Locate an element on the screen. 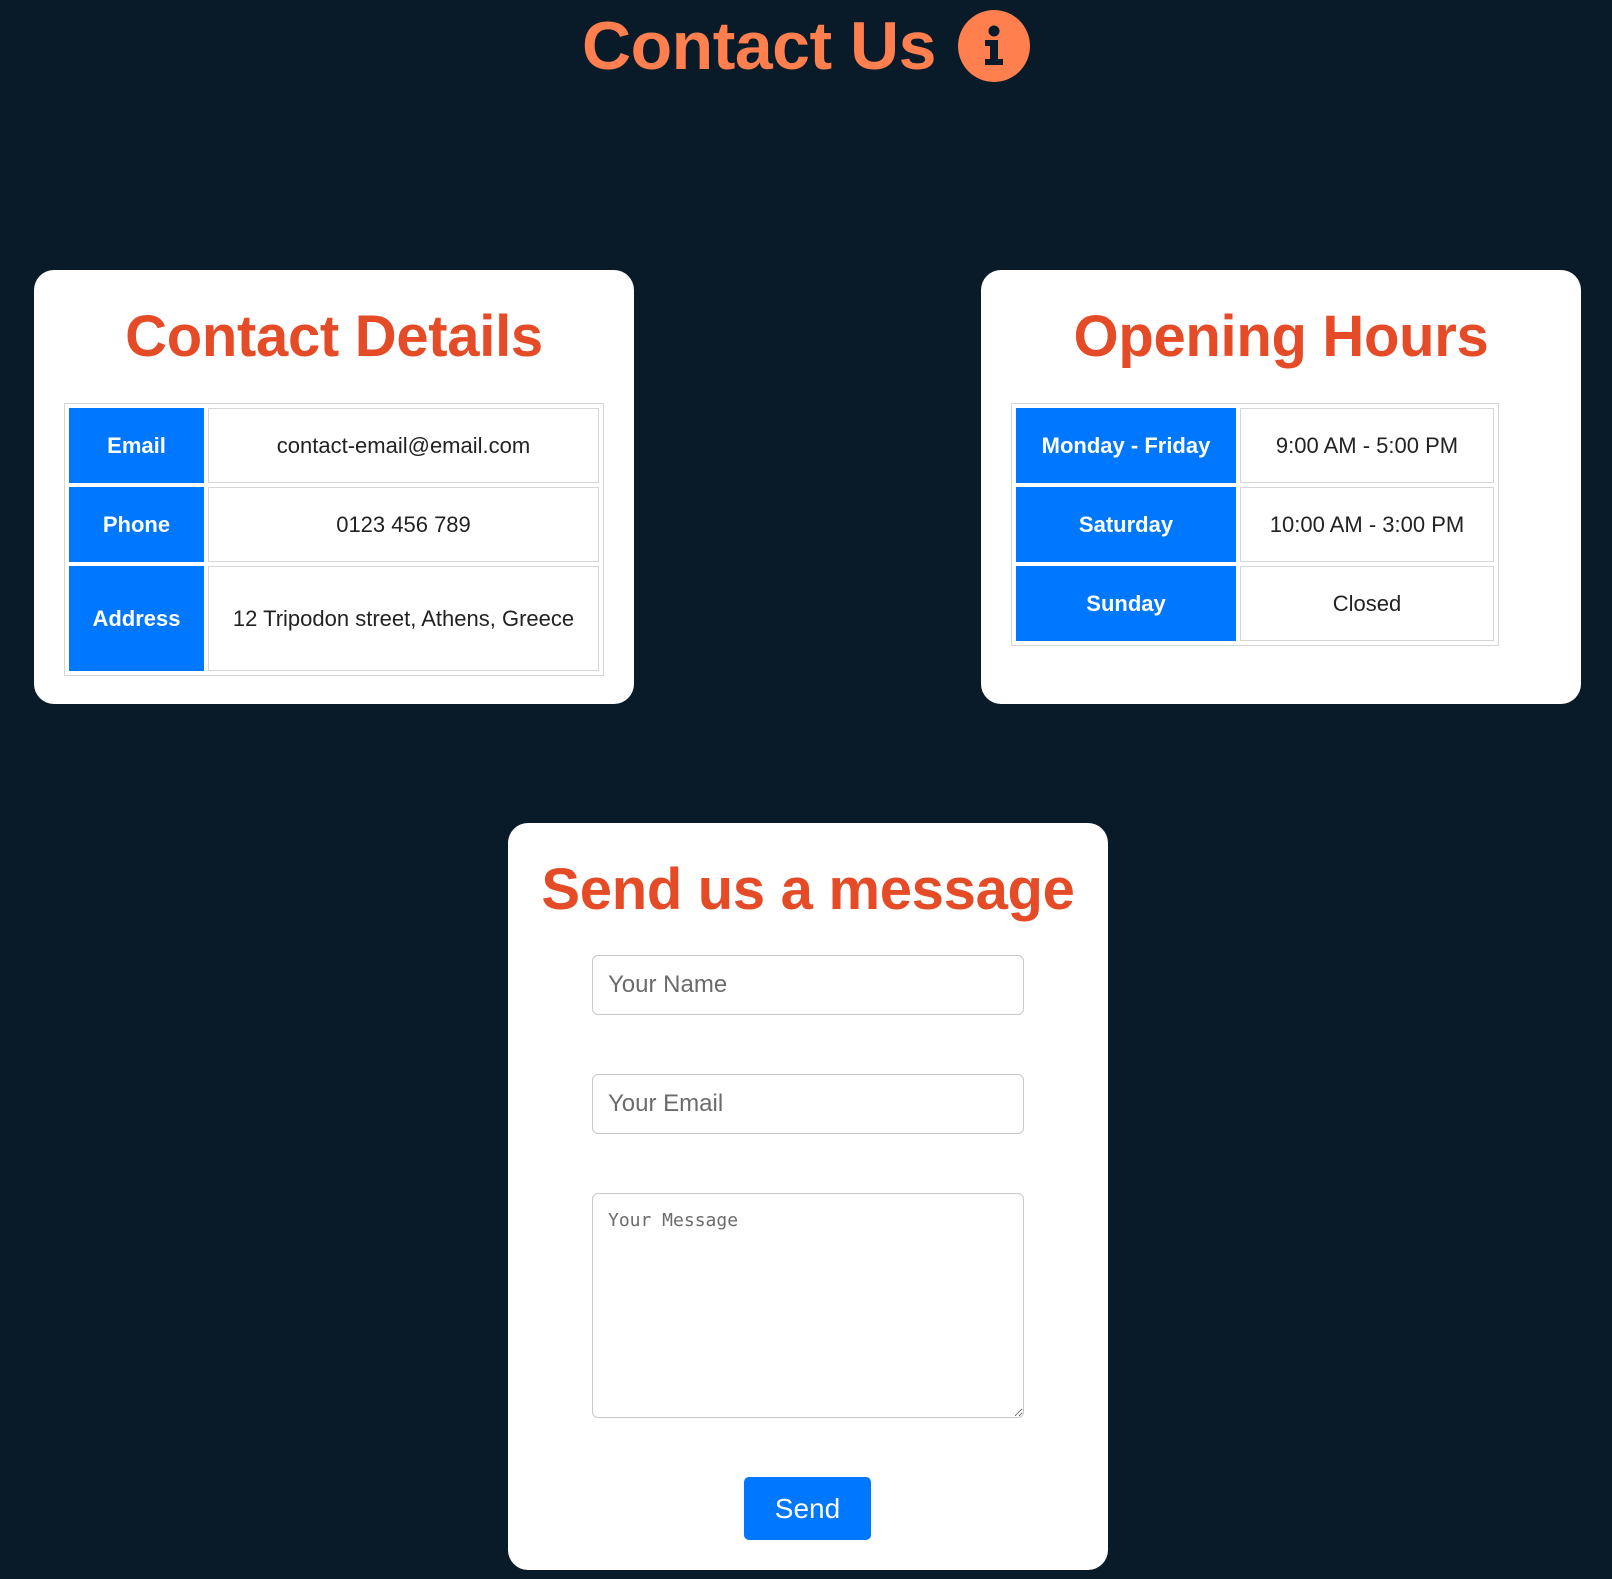 The width and height of the screenshot is (1612, 1579). table-row: Phone 0123 456 789 is located at coordinates (334, 524).